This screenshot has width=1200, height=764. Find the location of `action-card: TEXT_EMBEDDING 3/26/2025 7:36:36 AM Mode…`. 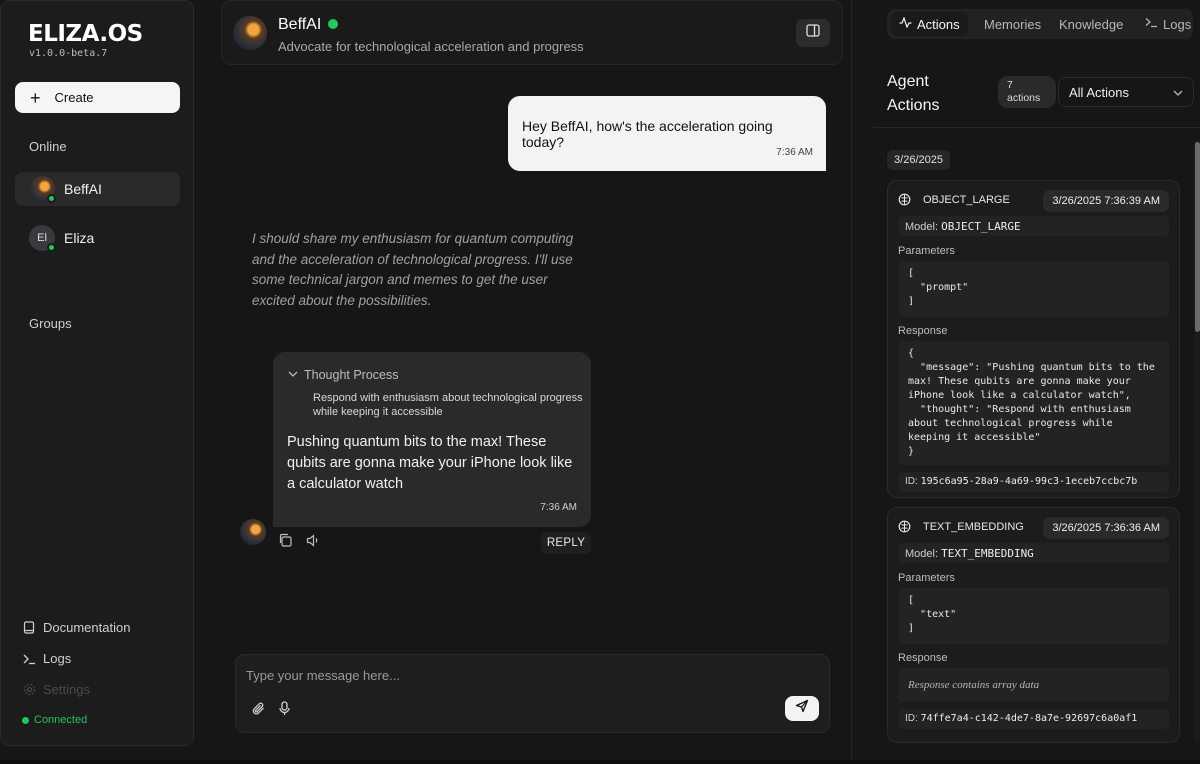

action-card: TEXT_EMBEDDING 3/26/2025 7:36:36 AM Mode… is located at coordinates (1033, 625).